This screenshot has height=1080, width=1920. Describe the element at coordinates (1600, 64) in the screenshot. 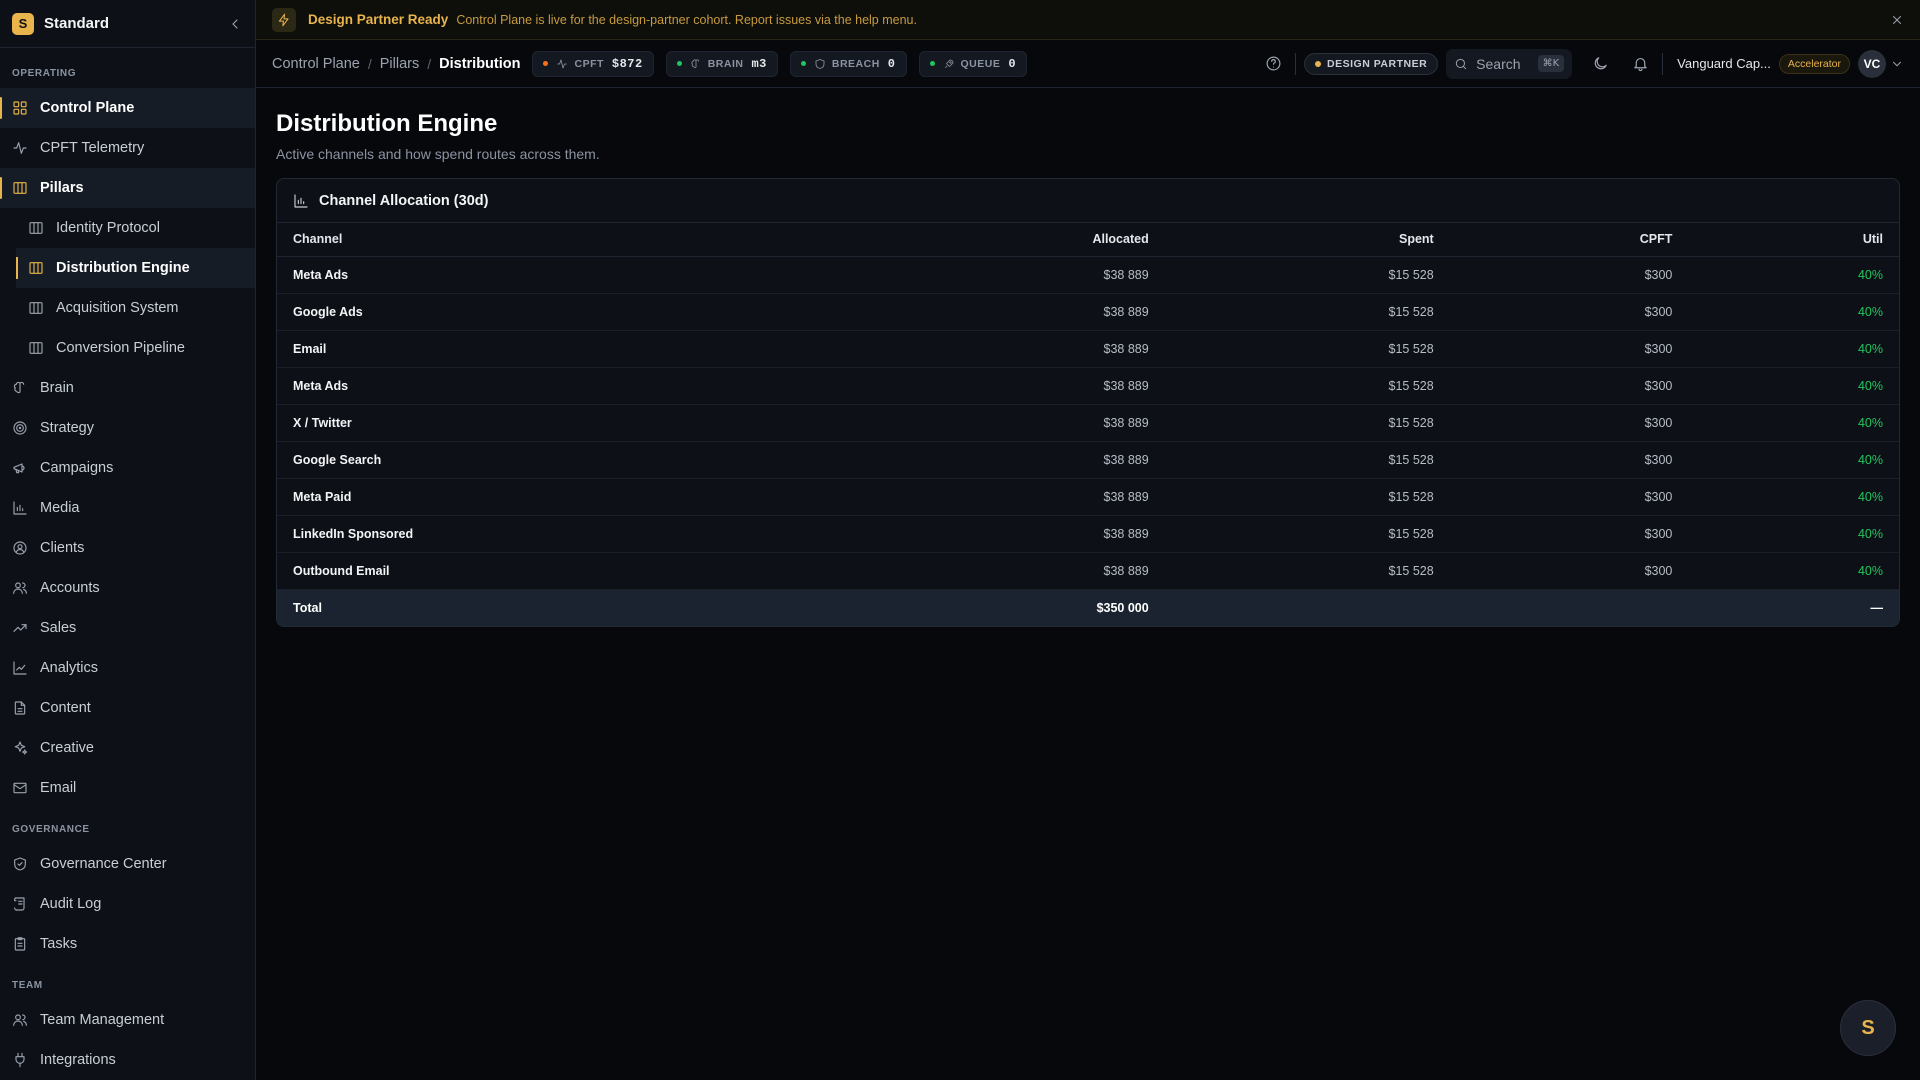

I see `moon-icon` at that location.